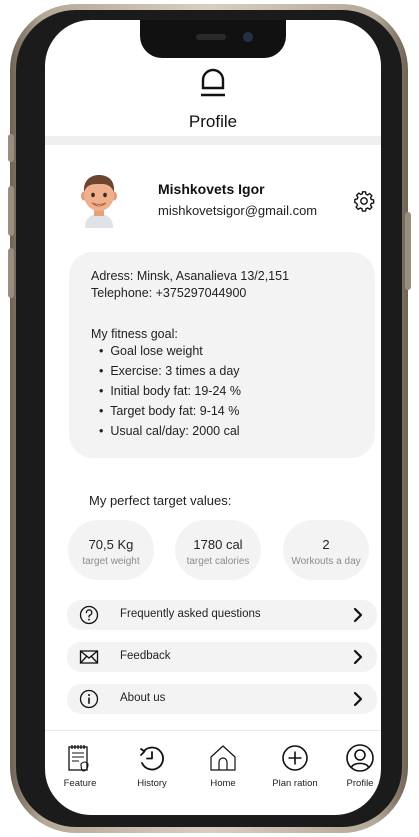 This screenshot has width=419, height=837. What do you see at coordinates (218, 544) in the screenshot?
I see `target-calories-value: 1780 cal` at bounding box center [218, 544].